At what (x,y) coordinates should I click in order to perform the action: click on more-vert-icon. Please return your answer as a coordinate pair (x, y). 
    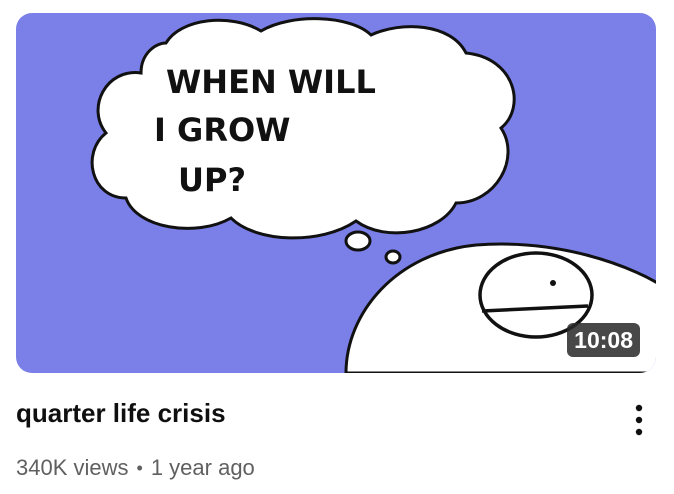
    Looking at the image, I should click on (639, 420).